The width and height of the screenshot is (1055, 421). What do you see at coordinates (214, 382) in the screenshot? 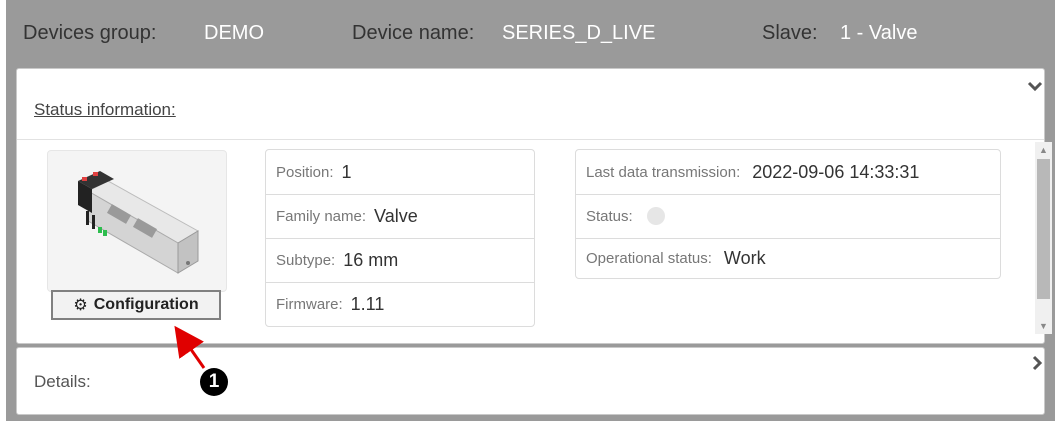
I see `annotation-number-badge: 1` at bounding box center [214, 382].